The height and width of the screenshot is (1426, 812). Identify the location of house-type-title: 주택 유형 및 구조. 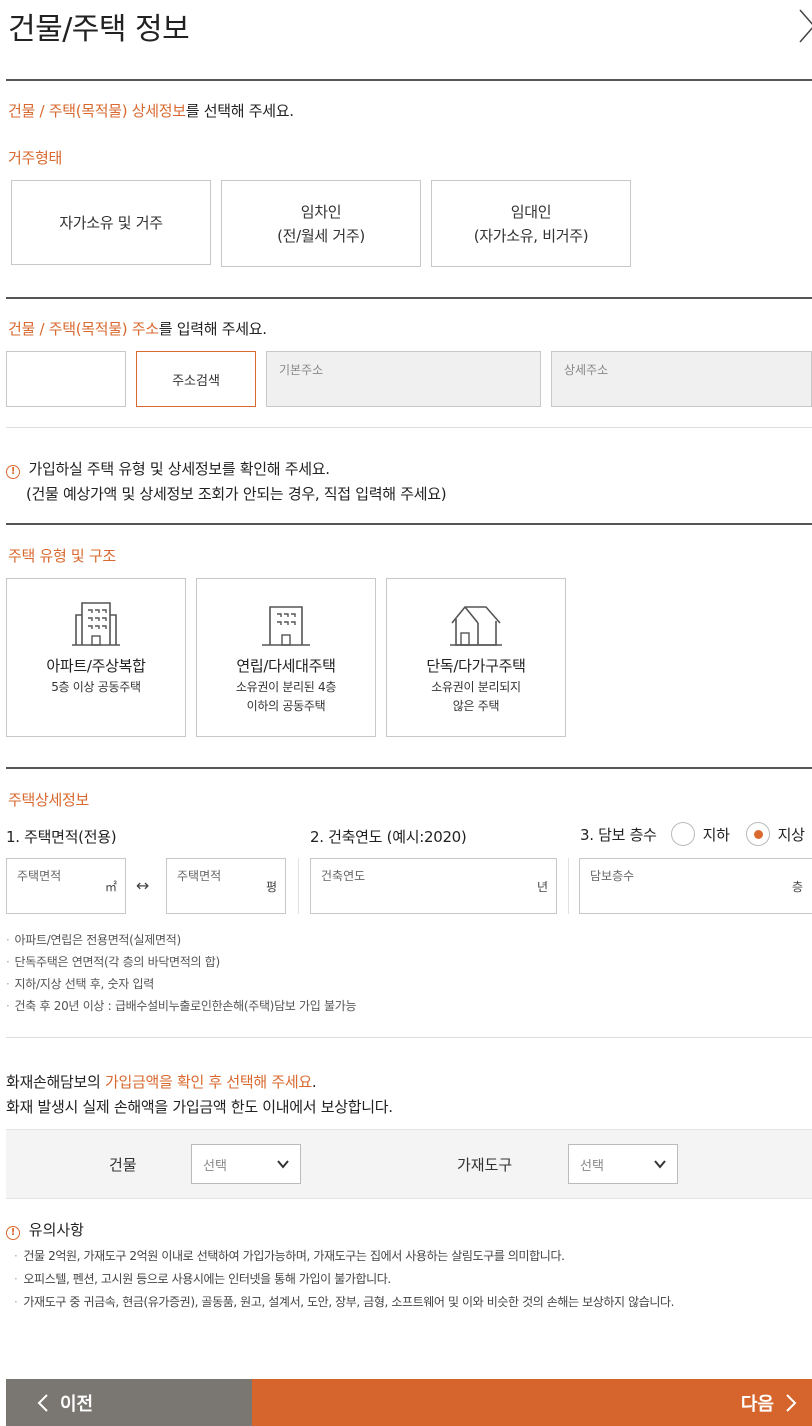
(62, 556).